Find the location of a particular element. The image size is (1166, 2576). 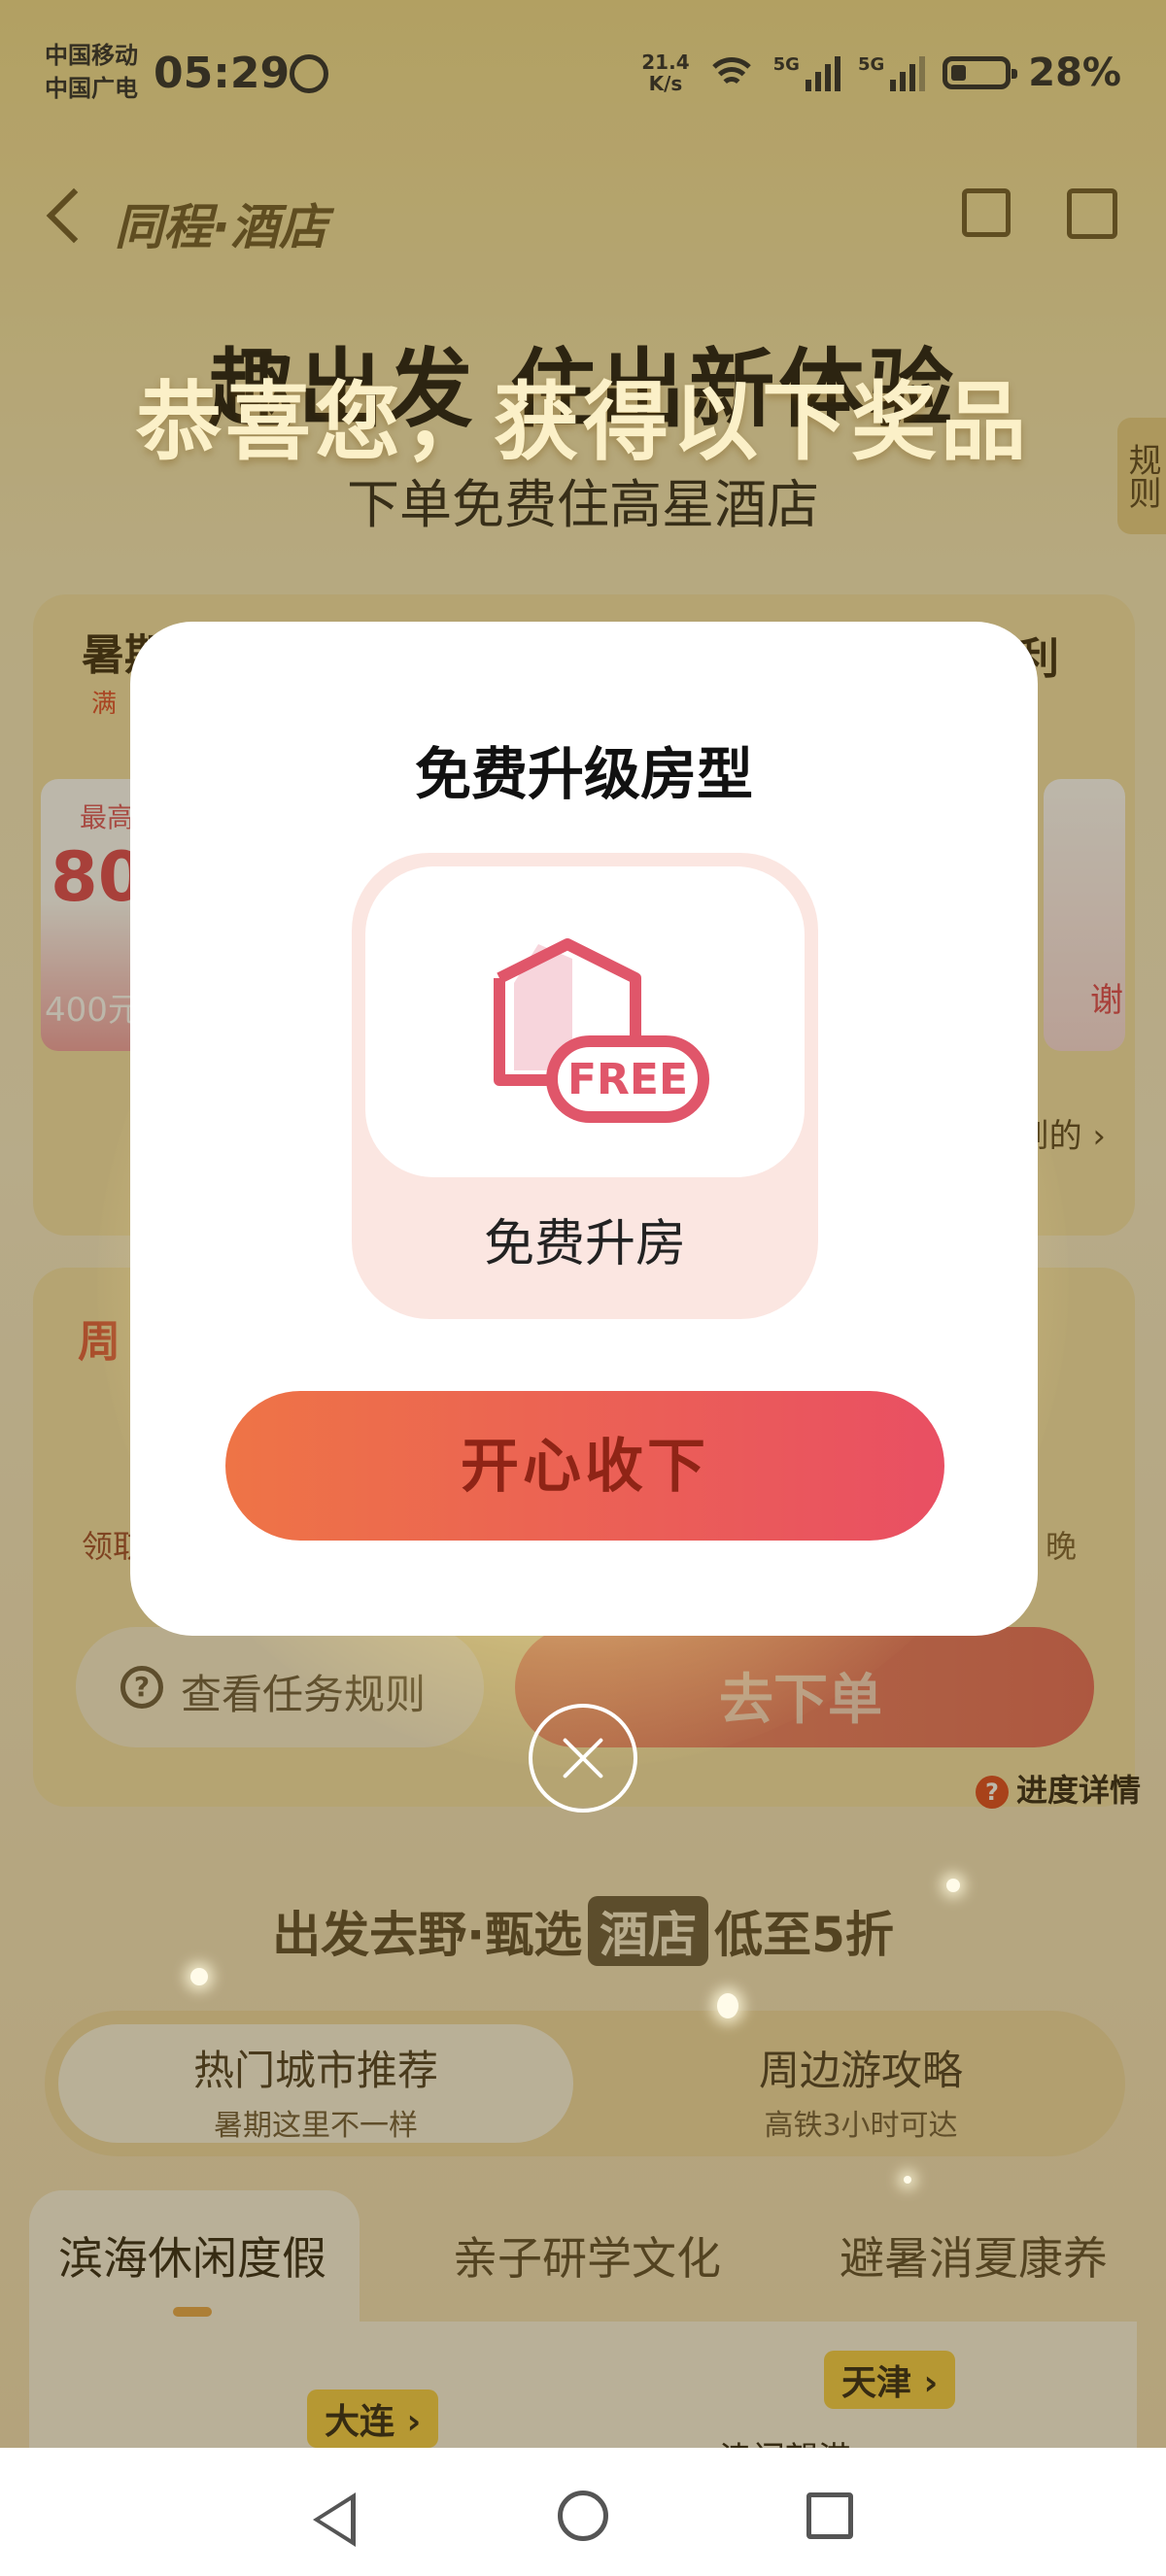

house-free-icon: FREE is located at coordinates (601, 1030).